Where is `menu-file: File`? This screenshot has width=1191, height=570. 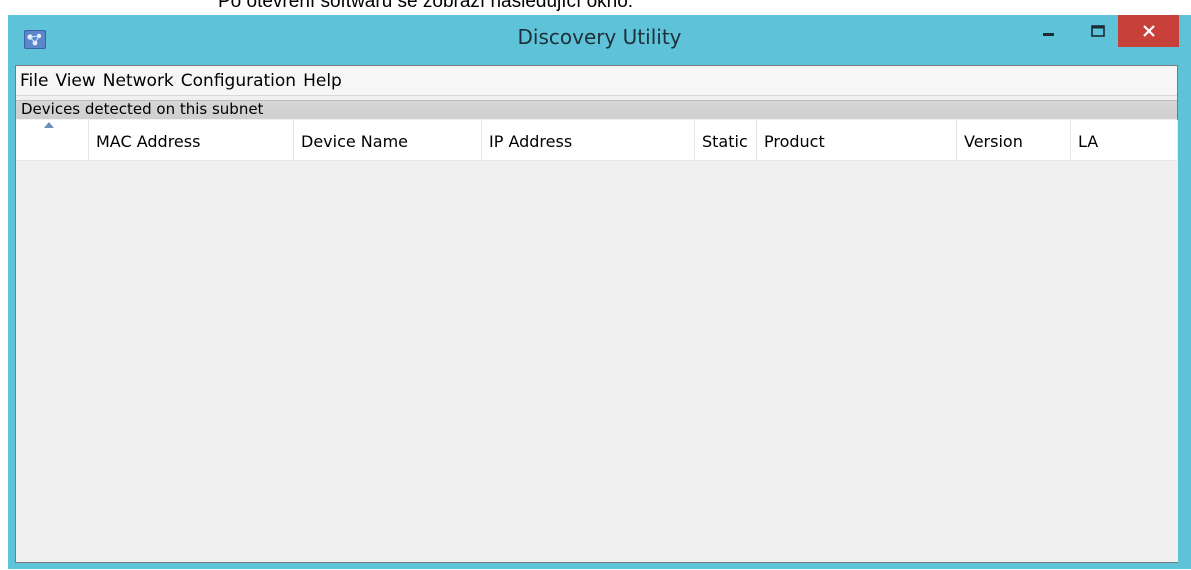
menu-file: File is located at coordinates (33, 81).